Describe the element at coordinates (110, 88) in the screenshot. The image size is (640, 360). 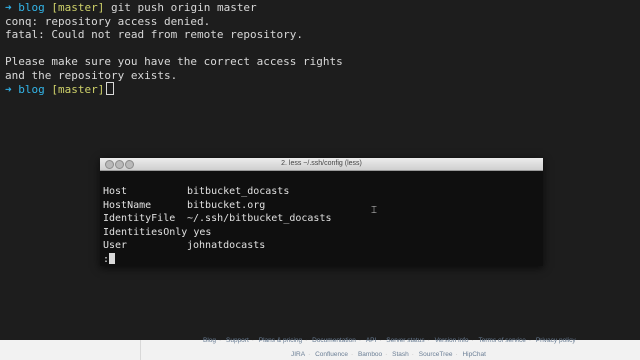
I see `terminal-cursor` at that location.